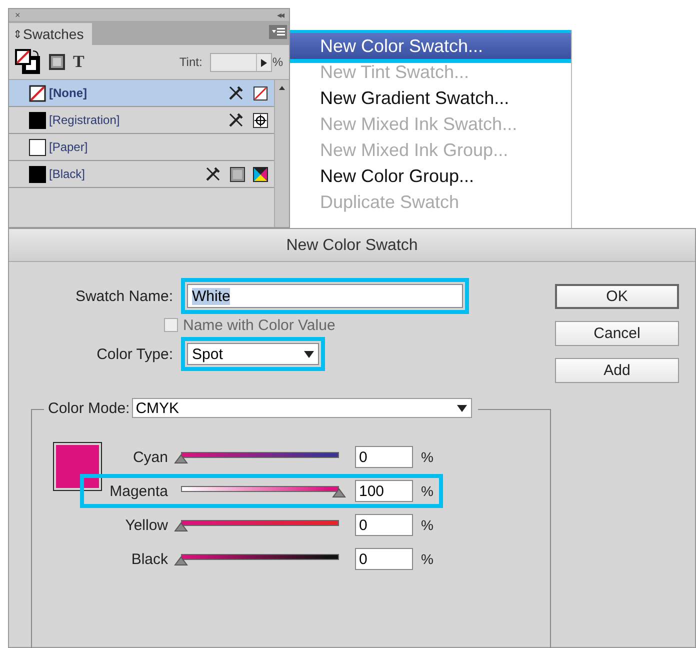 This screenshot has height=648, width=696. I want to click on swatch-name: [None], so click(68, 93).